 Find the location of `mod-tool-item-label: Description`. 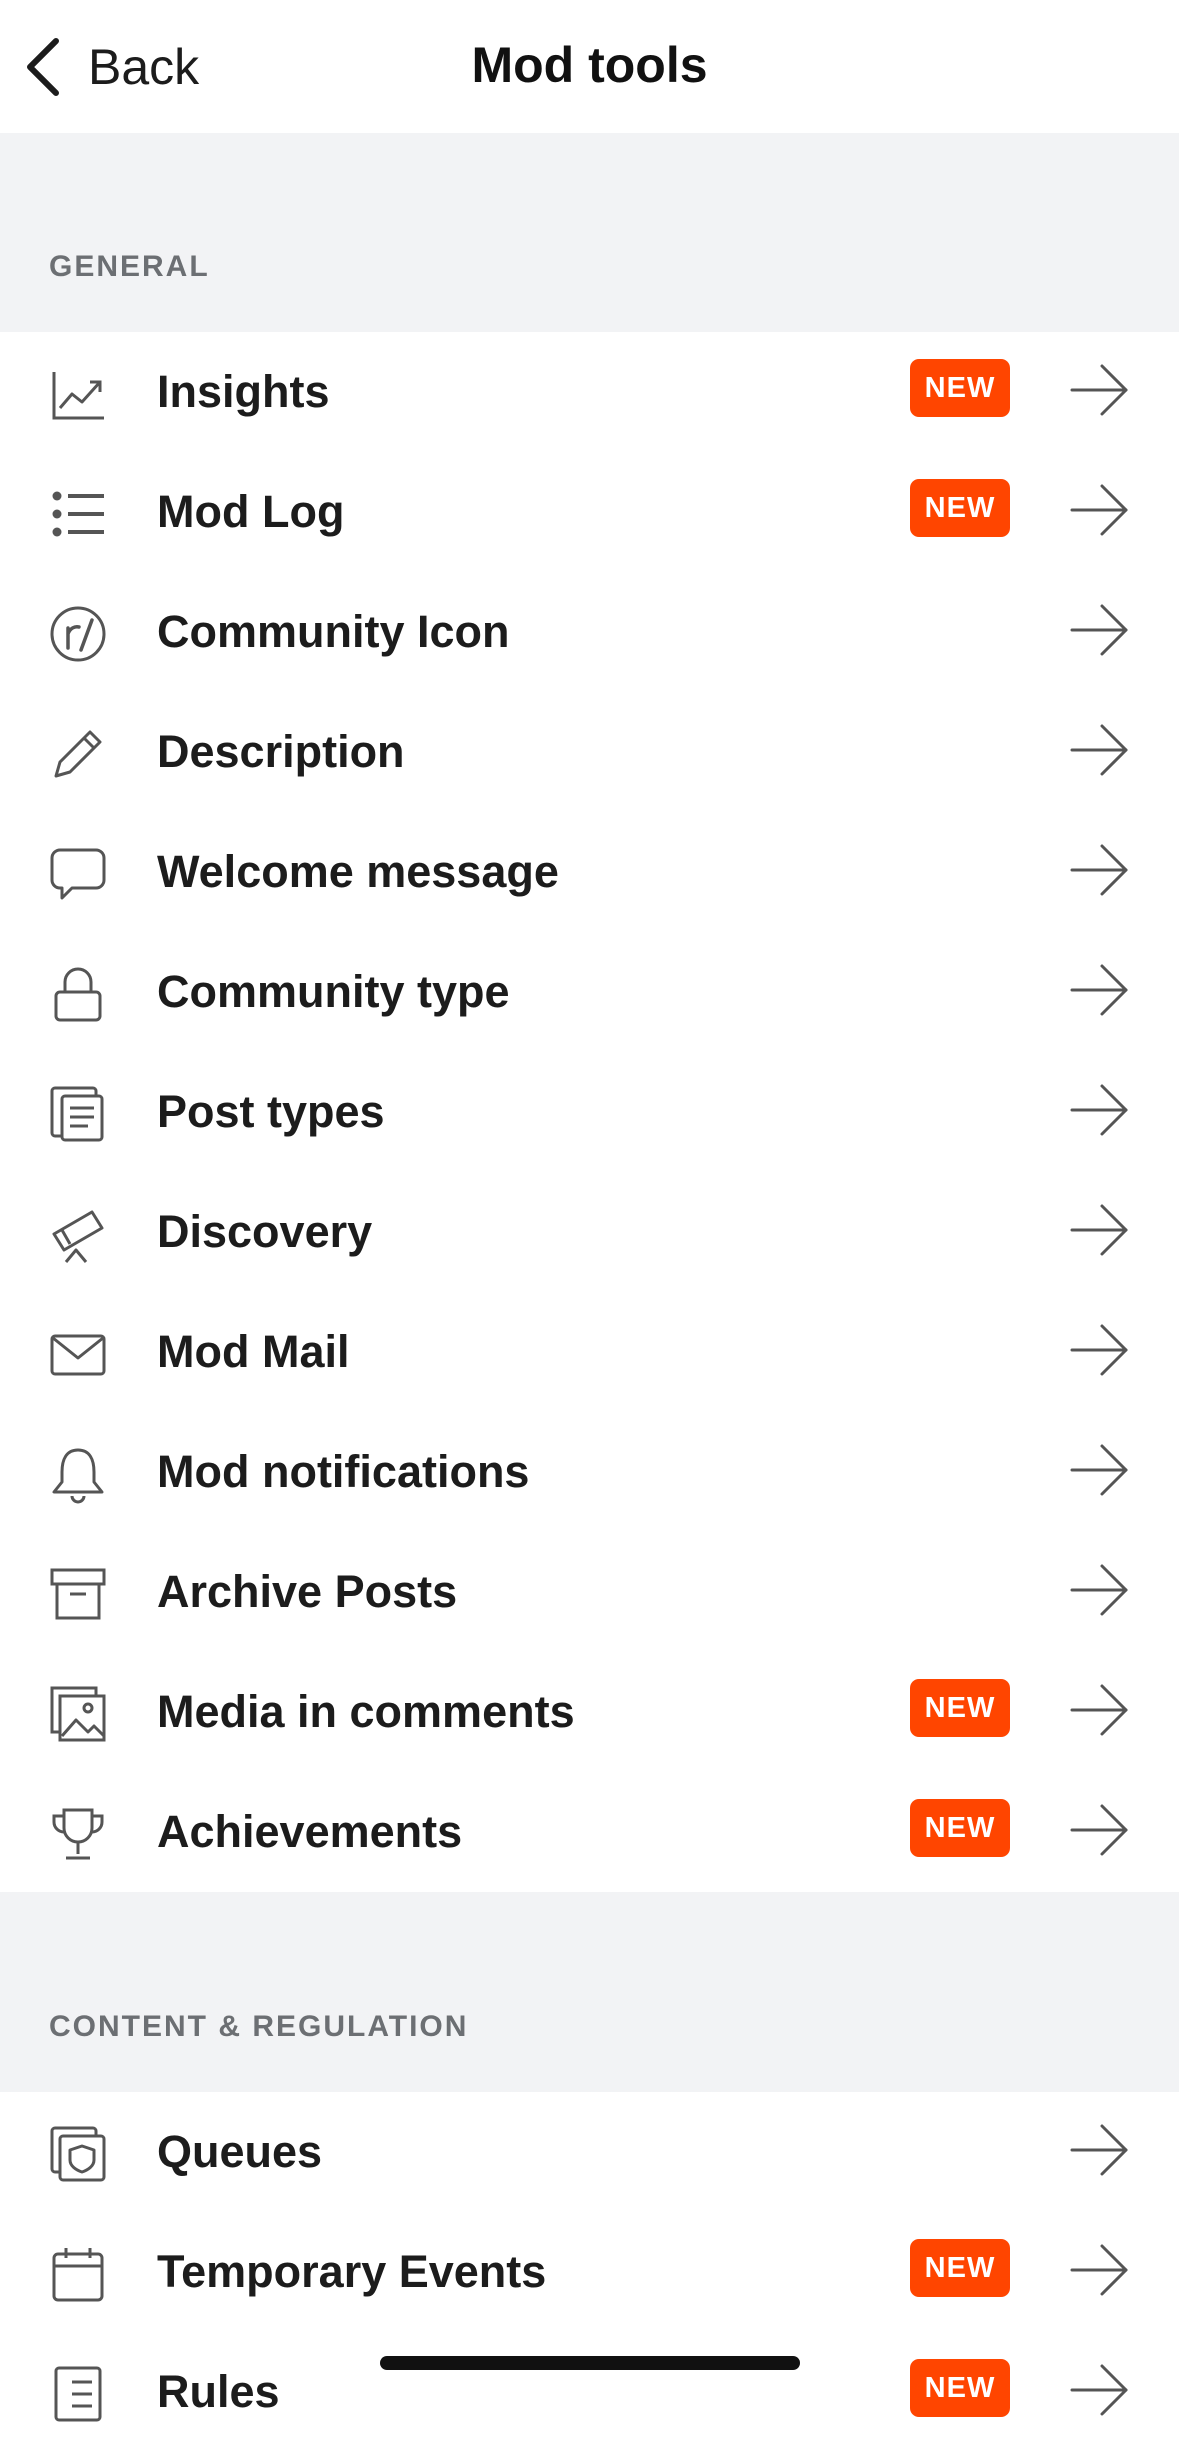

mod-tool-item-label: Description is located at coordinates (281, 751).